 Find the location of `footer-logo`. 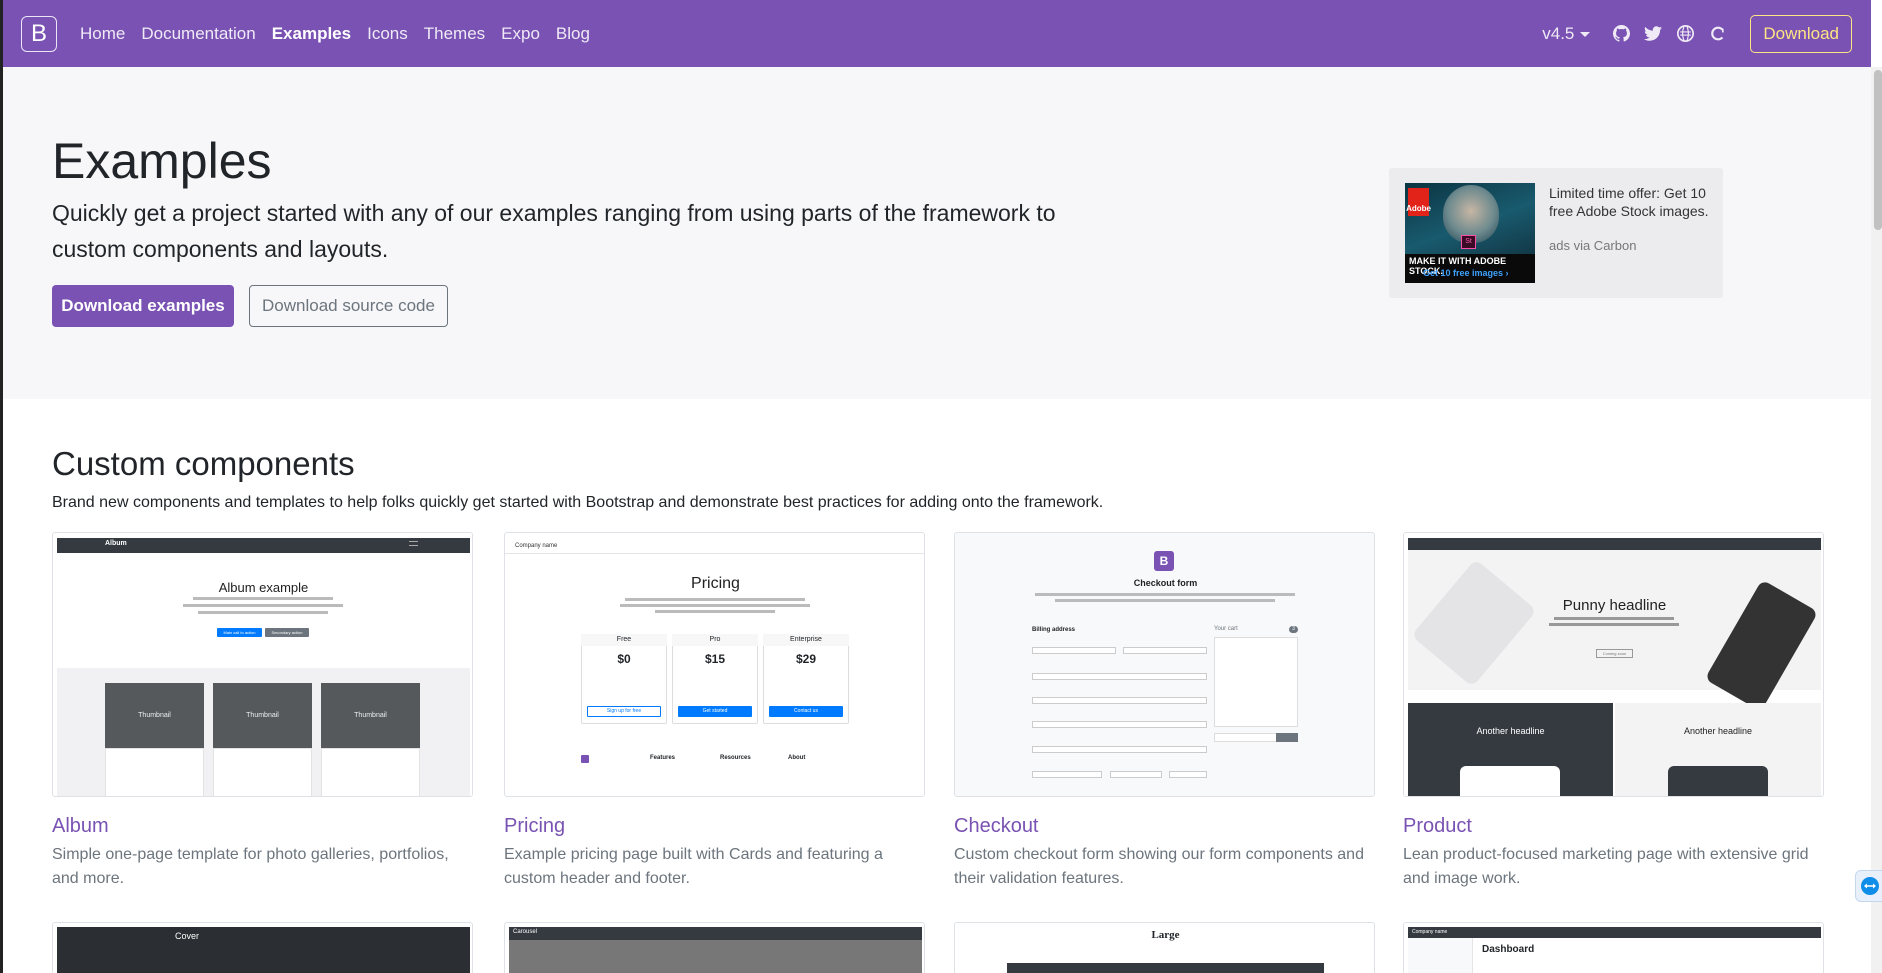

footer-logo is located at coordinates (585, 759).